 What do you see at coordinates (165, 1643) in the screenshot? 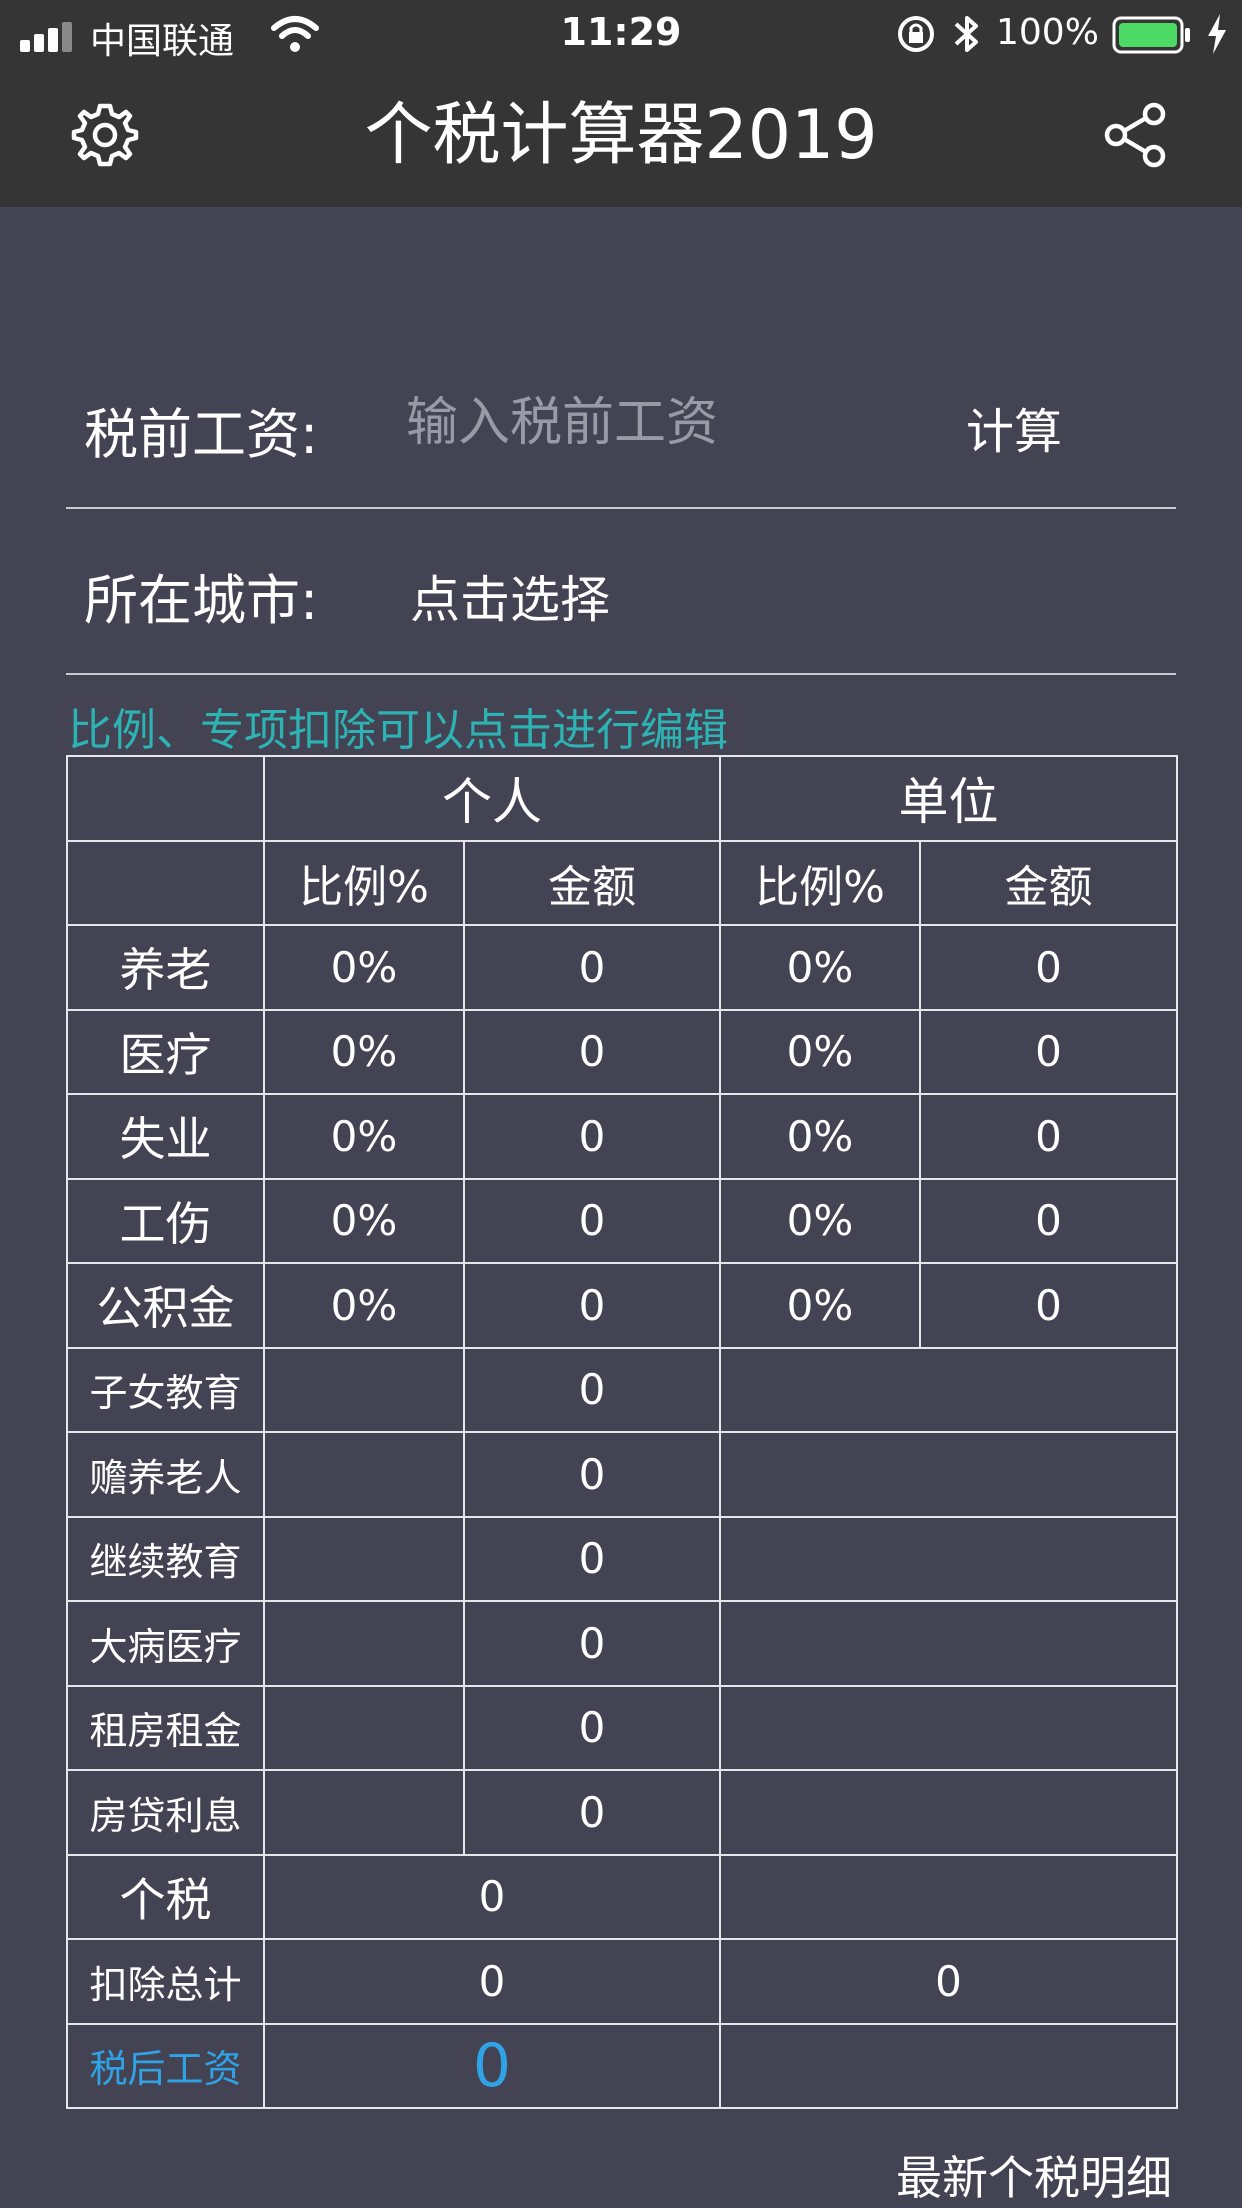
I see `row-label: 大病医疗` at bounding box center [165, 1643].